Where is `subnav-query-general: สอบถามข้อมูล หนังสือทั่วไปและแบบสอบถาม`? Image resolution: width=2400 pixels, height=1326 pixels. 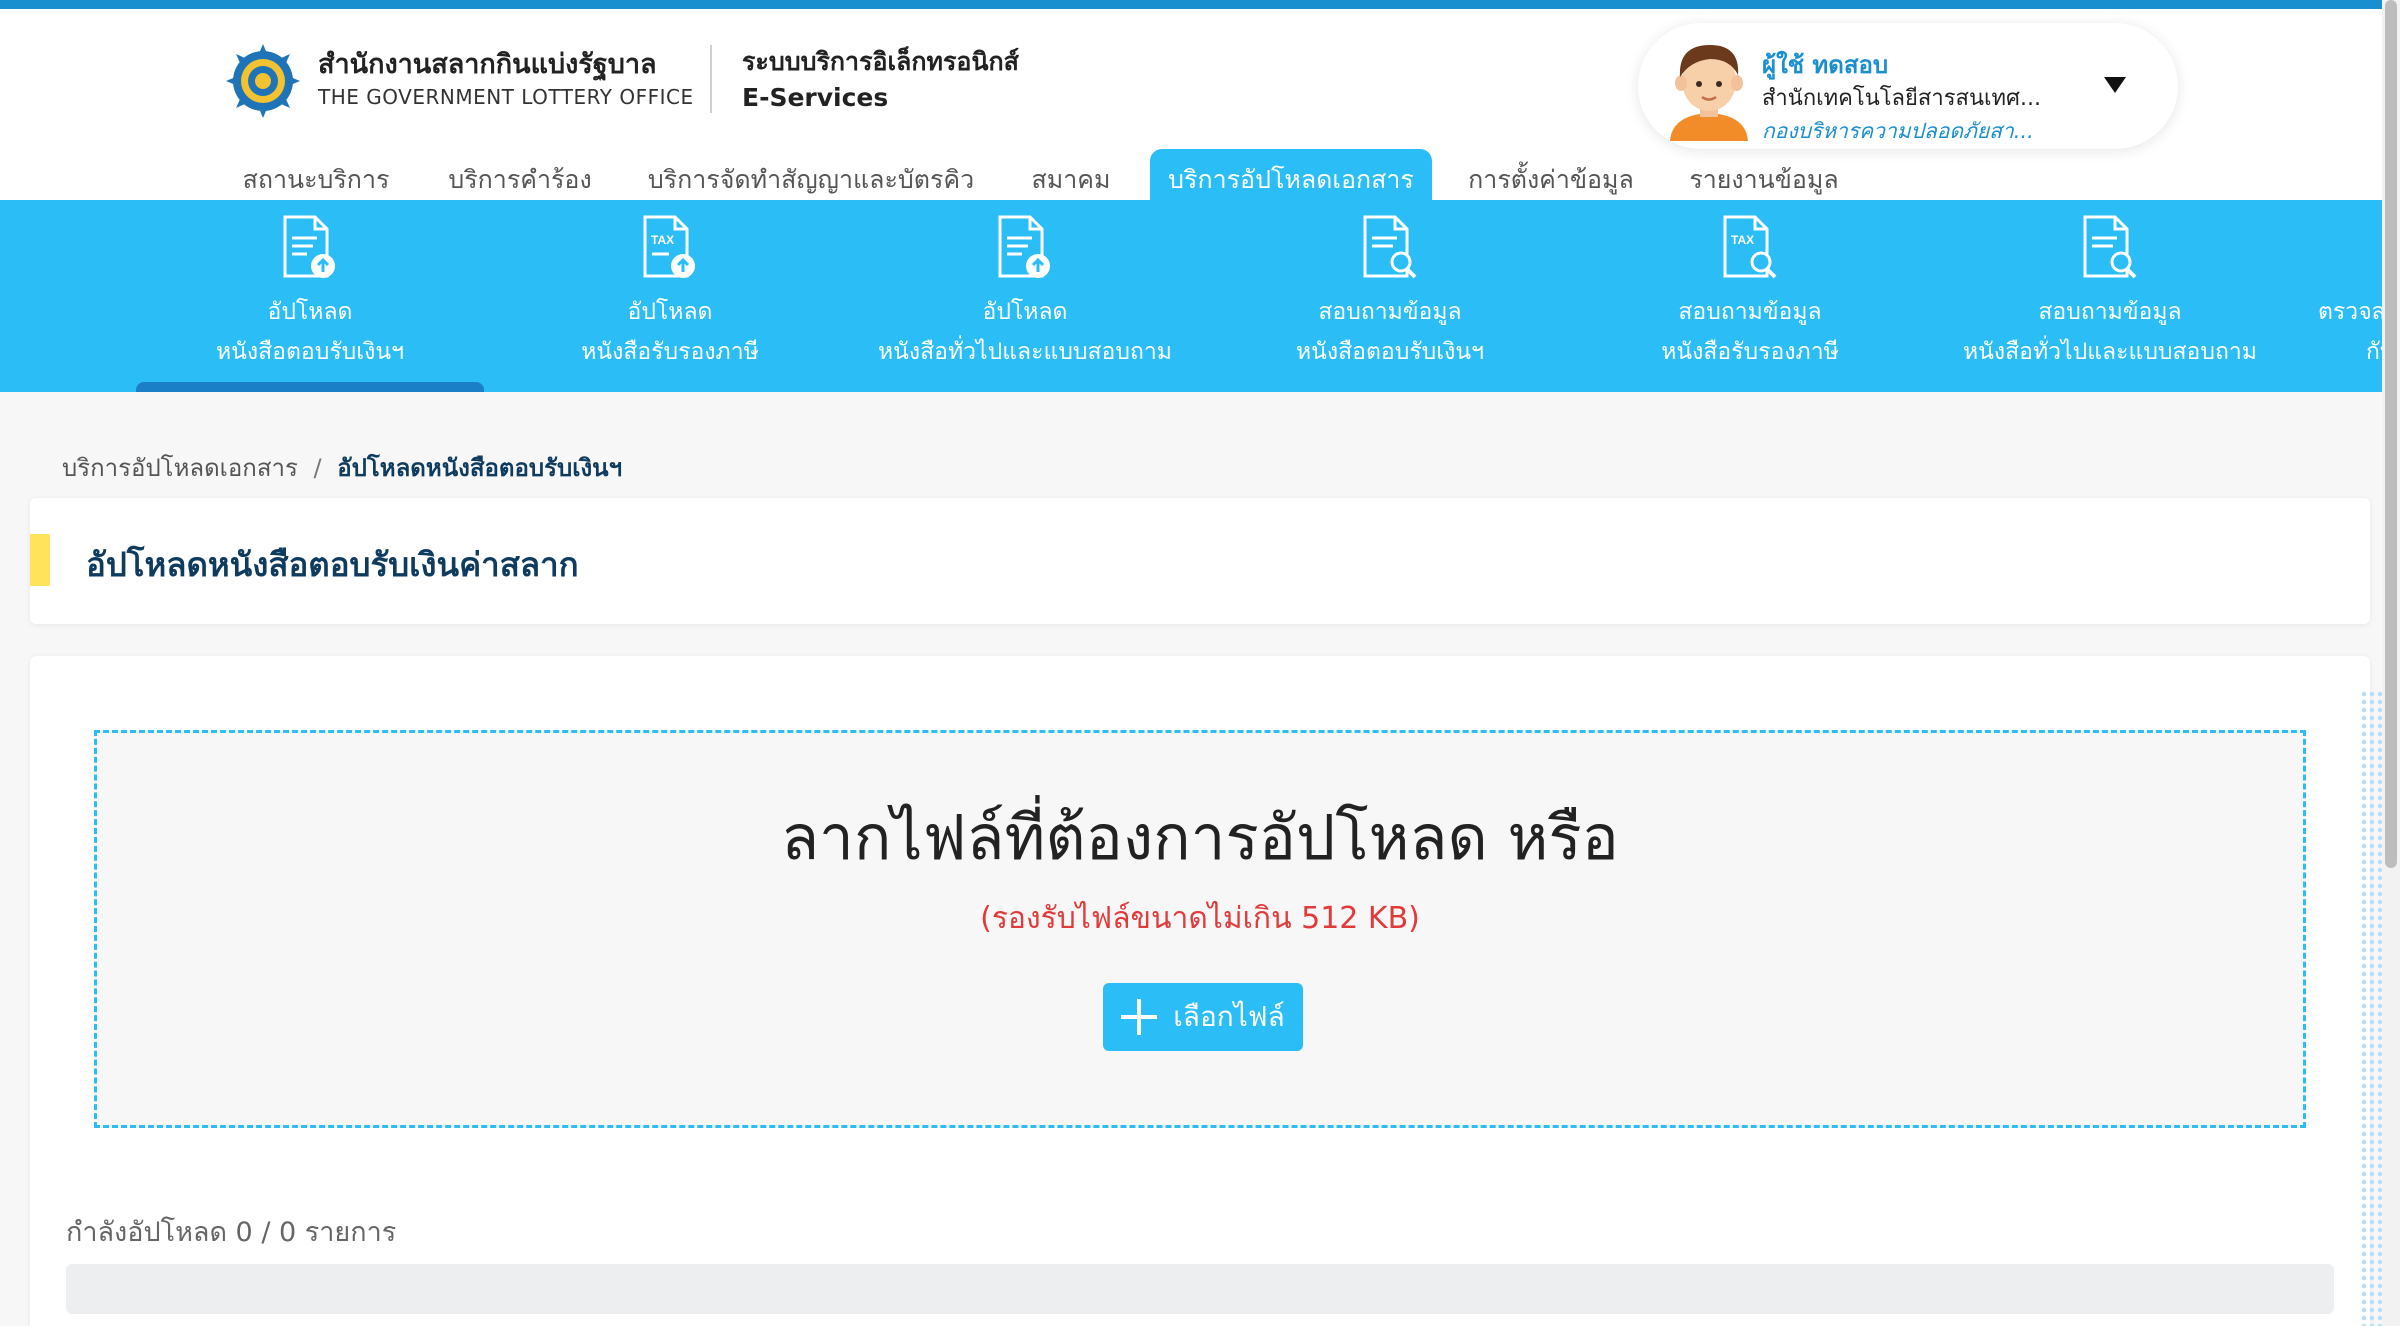
subnav-query-general: สอบถามข้อมูล หนังสือทั่วไปและแบบสอบถาม is located at coordinates (2110, 296).